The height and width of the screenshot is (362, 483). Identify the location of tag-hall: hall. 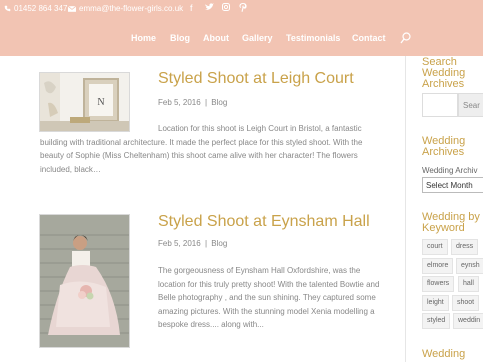
(468, 284).